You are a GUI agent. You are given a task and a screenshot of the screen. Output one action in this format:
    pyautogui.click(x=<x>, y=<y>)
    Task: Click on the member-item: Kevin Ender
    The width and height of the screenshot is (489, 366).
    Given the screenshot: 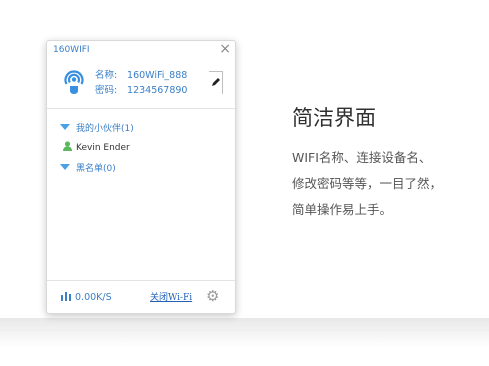 What is the action you would take?
    pyautogui.click(x=96, y=147)
    